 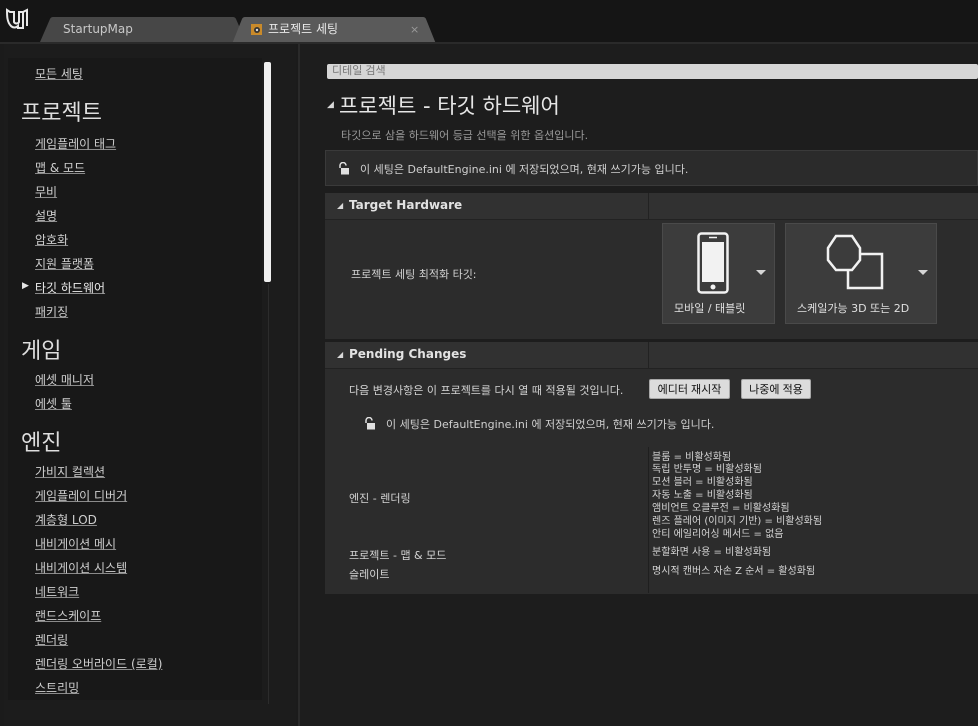 What do you see at coordinates (721, 508) in the screenshot?
I see `pending-row-value: 앰비언트 오클루전 = 비활성화됨` at bounding box center [721, 508].